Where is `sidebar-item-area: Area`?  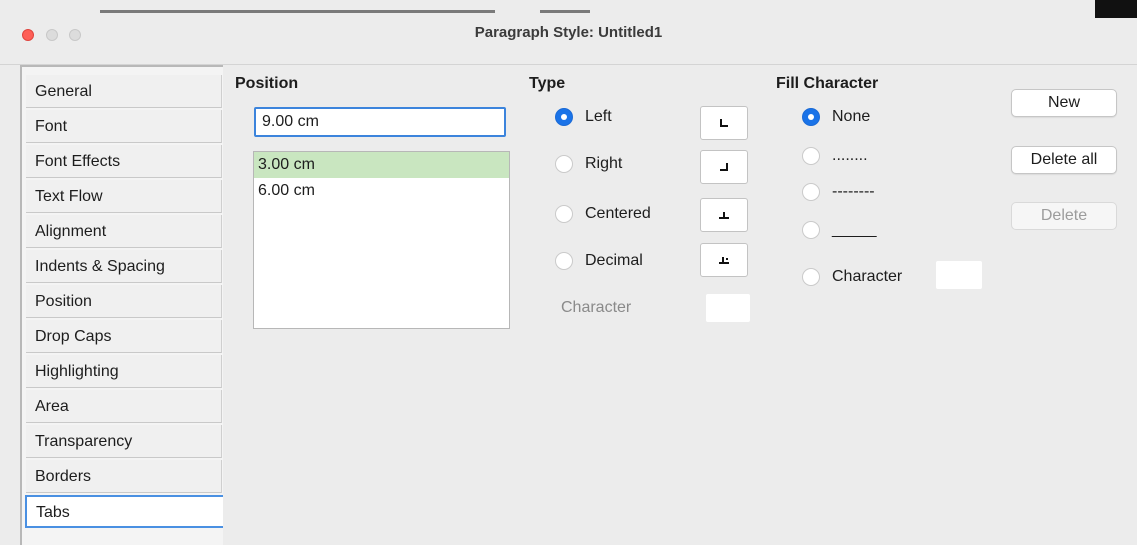
sidebar-item-area: Area is located at coordinates (124, 406).